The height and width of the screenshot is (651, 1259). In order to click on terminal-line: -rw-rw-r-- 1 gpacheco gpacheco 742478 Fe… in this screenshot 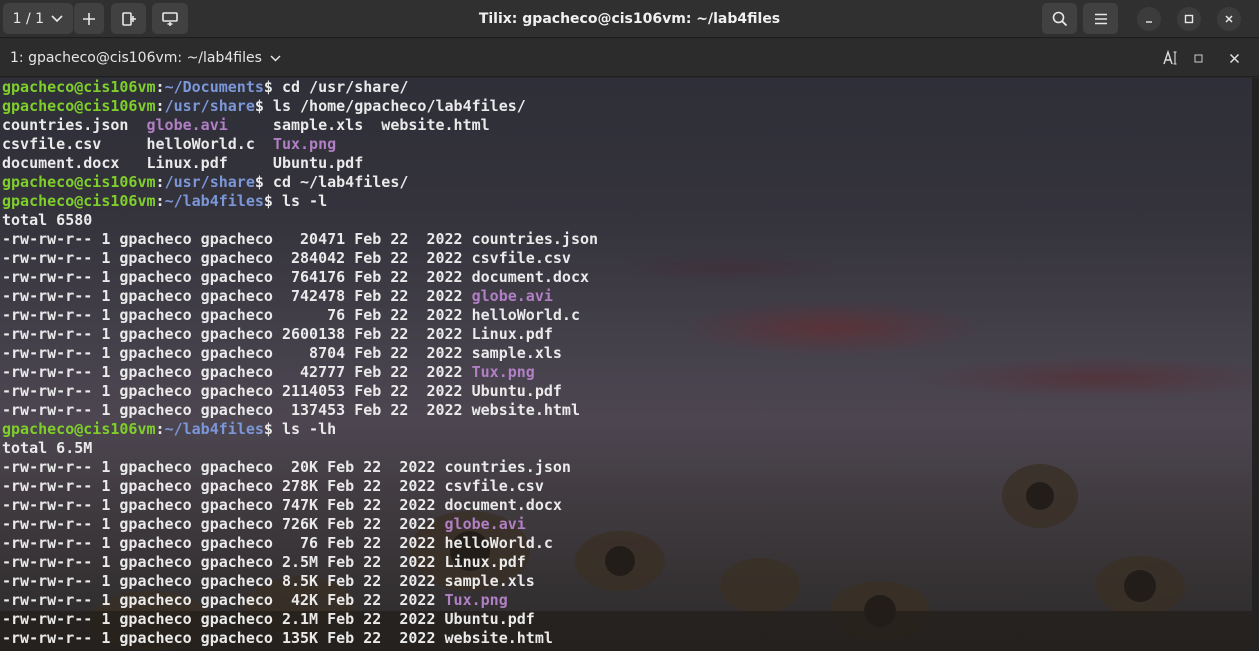, I will do `click(300, 296)`.